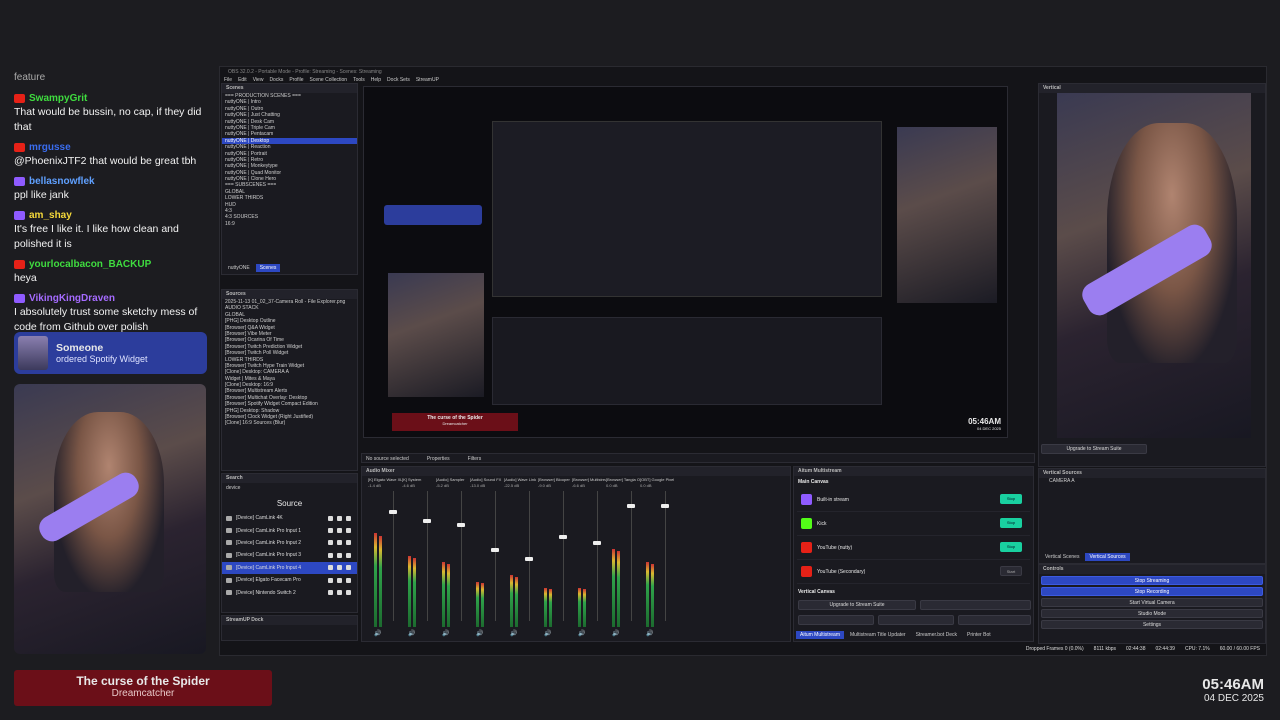 The height and width of the screenshot is (720, 1280). What do you see at coordinates (1011, 571) in the screenshot?
I see `output-toggle: Start` at bounding box center [1011, 571].